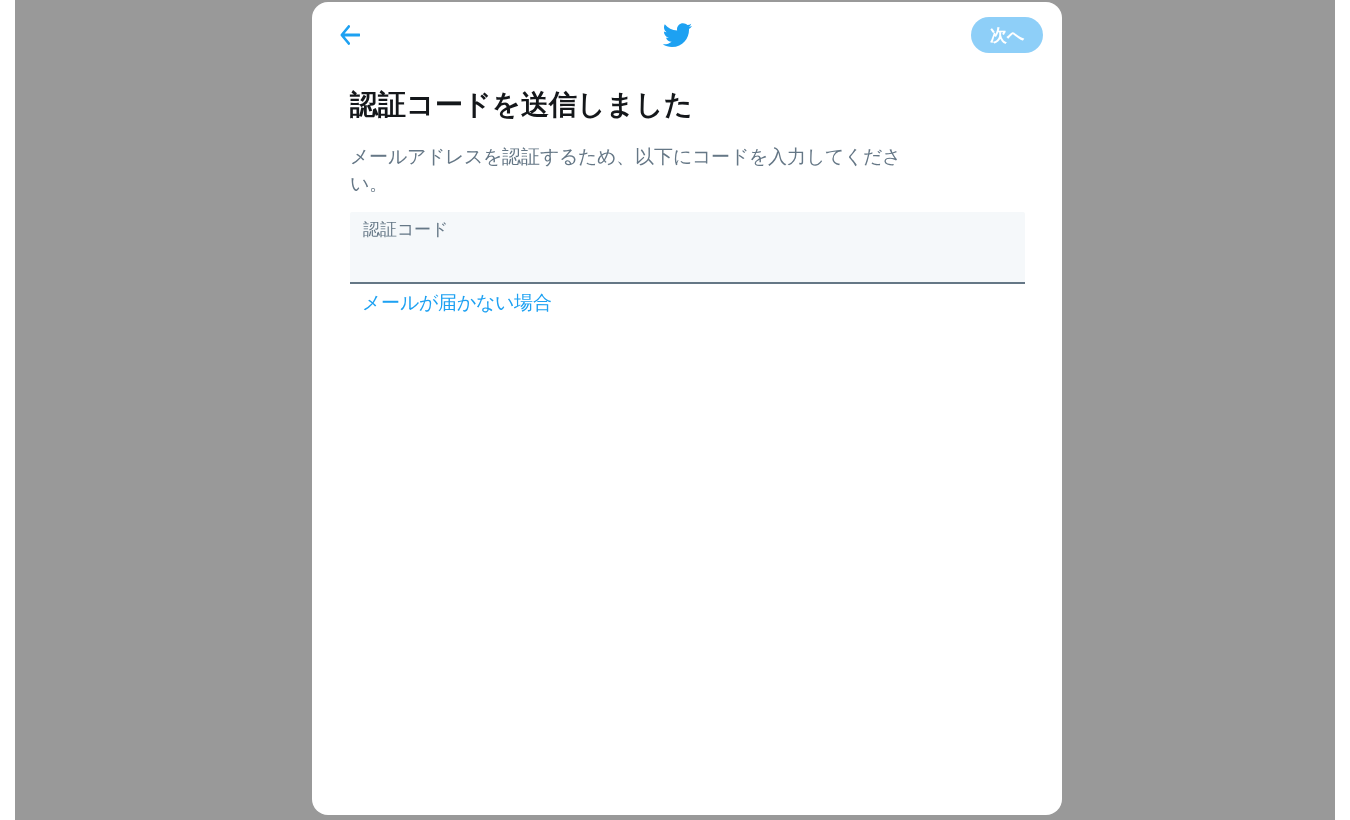  Describe the element at coordinates (677, 35) in the screenshot. I see `bird-icon` at that location.